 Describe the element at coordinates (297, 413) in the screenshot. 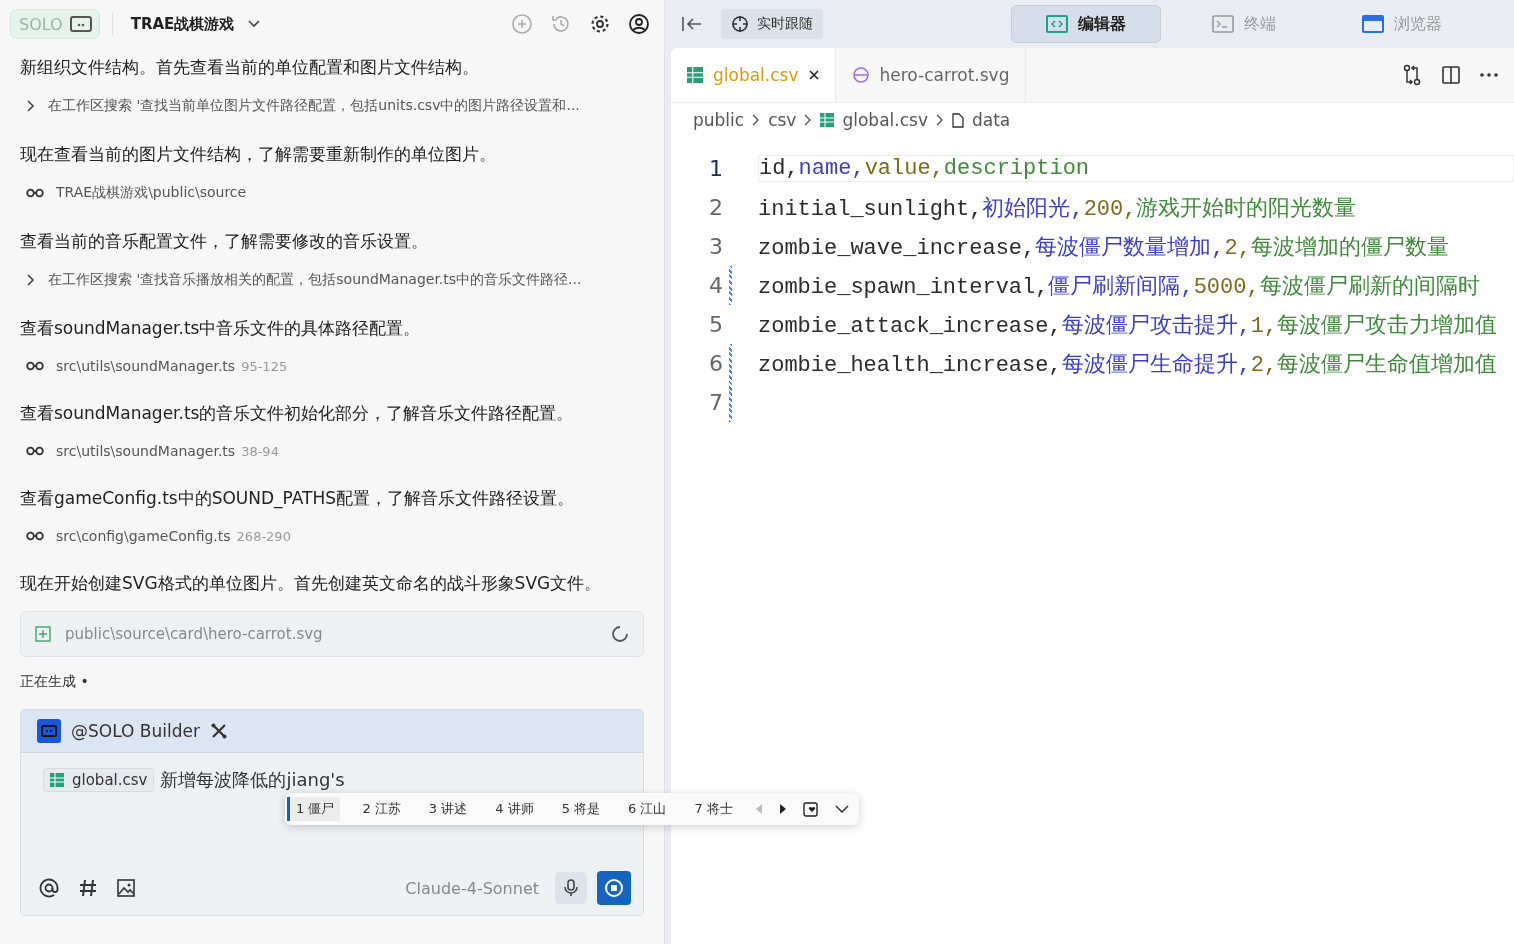

I see `message-text: 查看soundManager.ts的音乐文件初始化部分，了解音乐文件路径配置。` at that location.